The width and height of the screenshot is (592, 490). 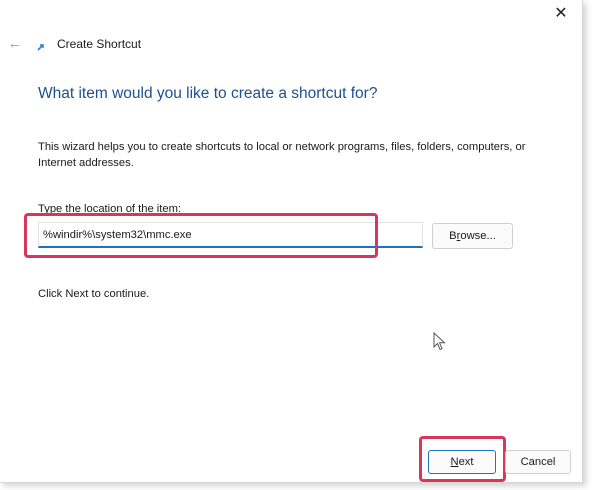 I want to click on next-label-text: ext, so click(x=466, y=462).